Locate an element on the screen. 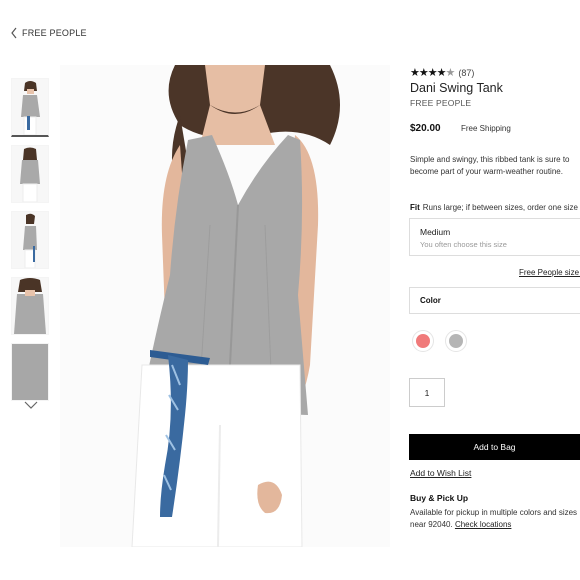 The width and height of the screenshot is (580, 580). star-full-icons: ★★★★ is located at coordinates (428, 73).